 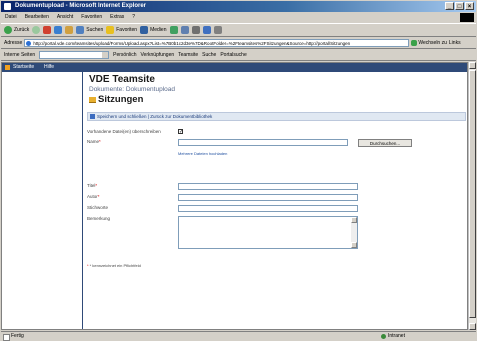 I want to click on links-dropdown, so click(x=74, y=55).